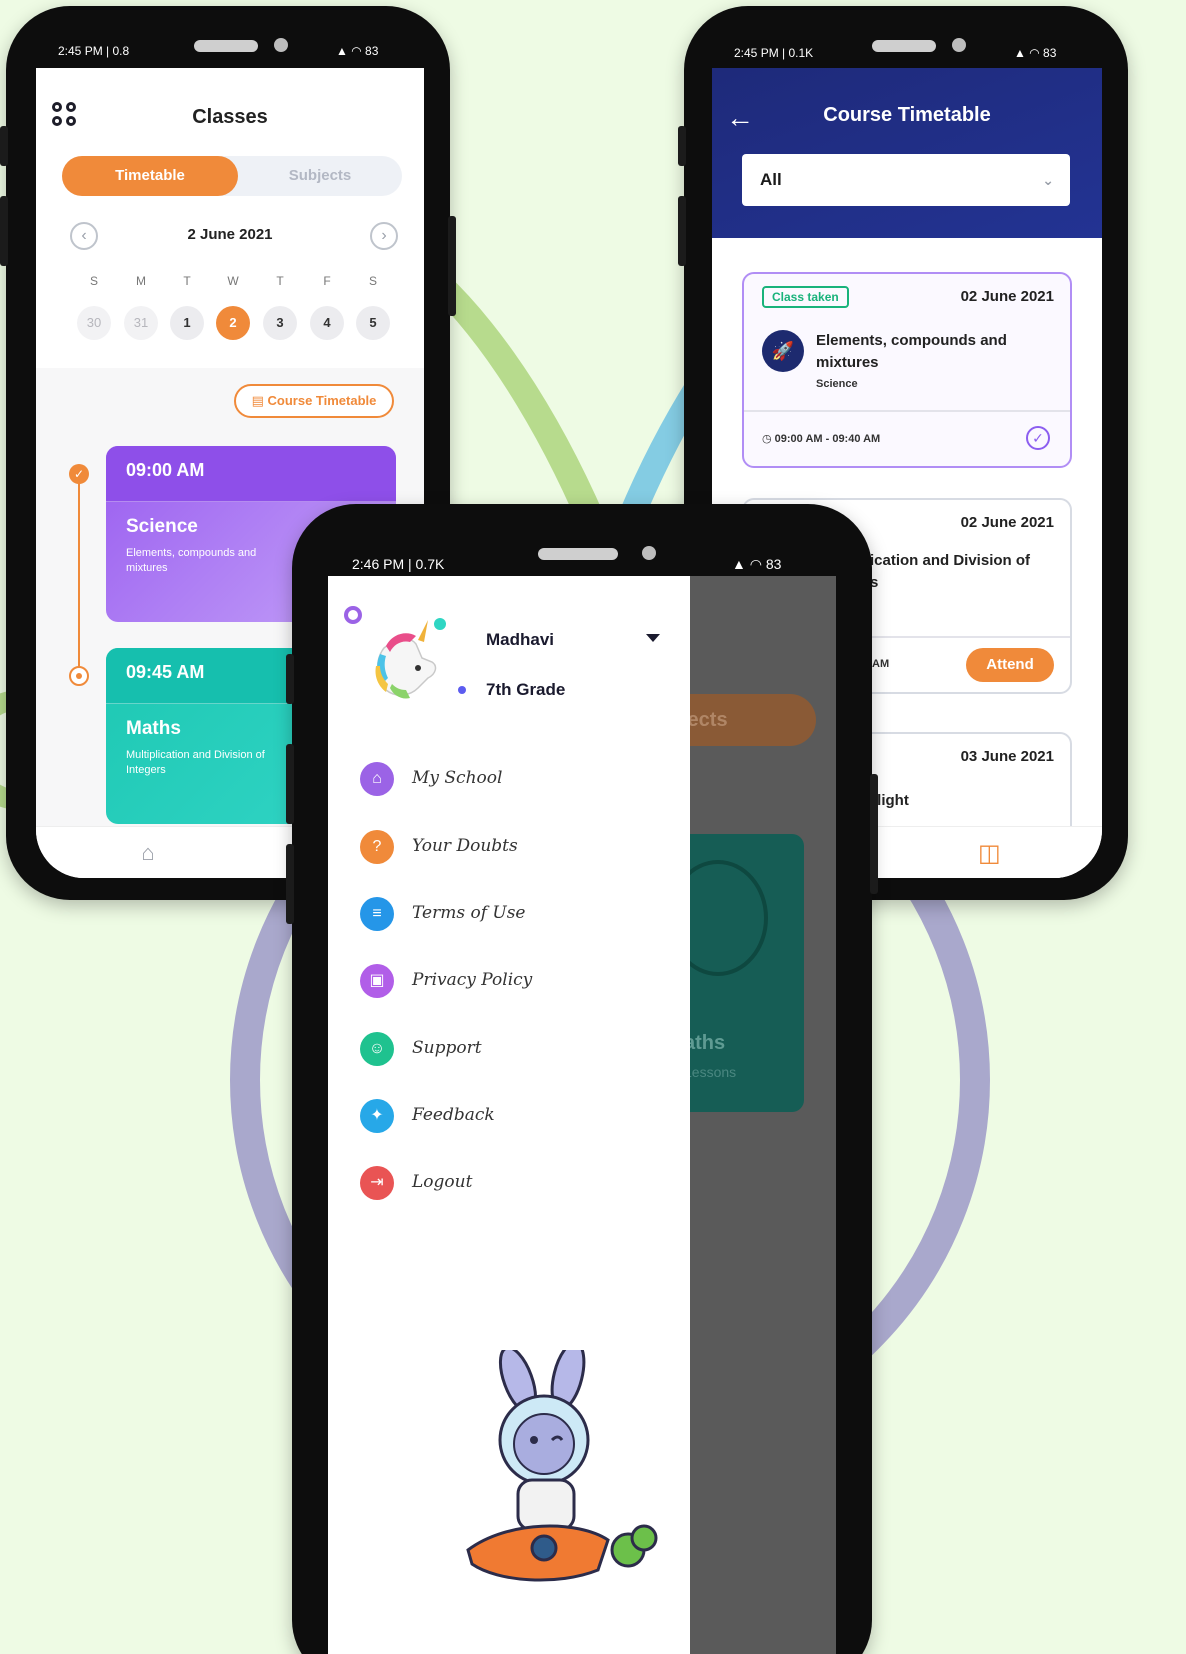 The image size is (1186, 1654). What do you see at coordinates (233, 323) in the screenshot?
I see `calendar-day-selected: 2` at bounding box center [233, 323].